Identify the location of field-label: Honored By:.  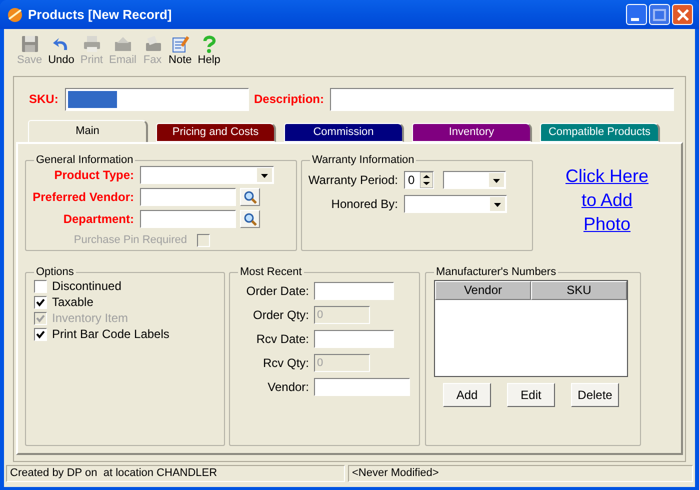
(364, 204).